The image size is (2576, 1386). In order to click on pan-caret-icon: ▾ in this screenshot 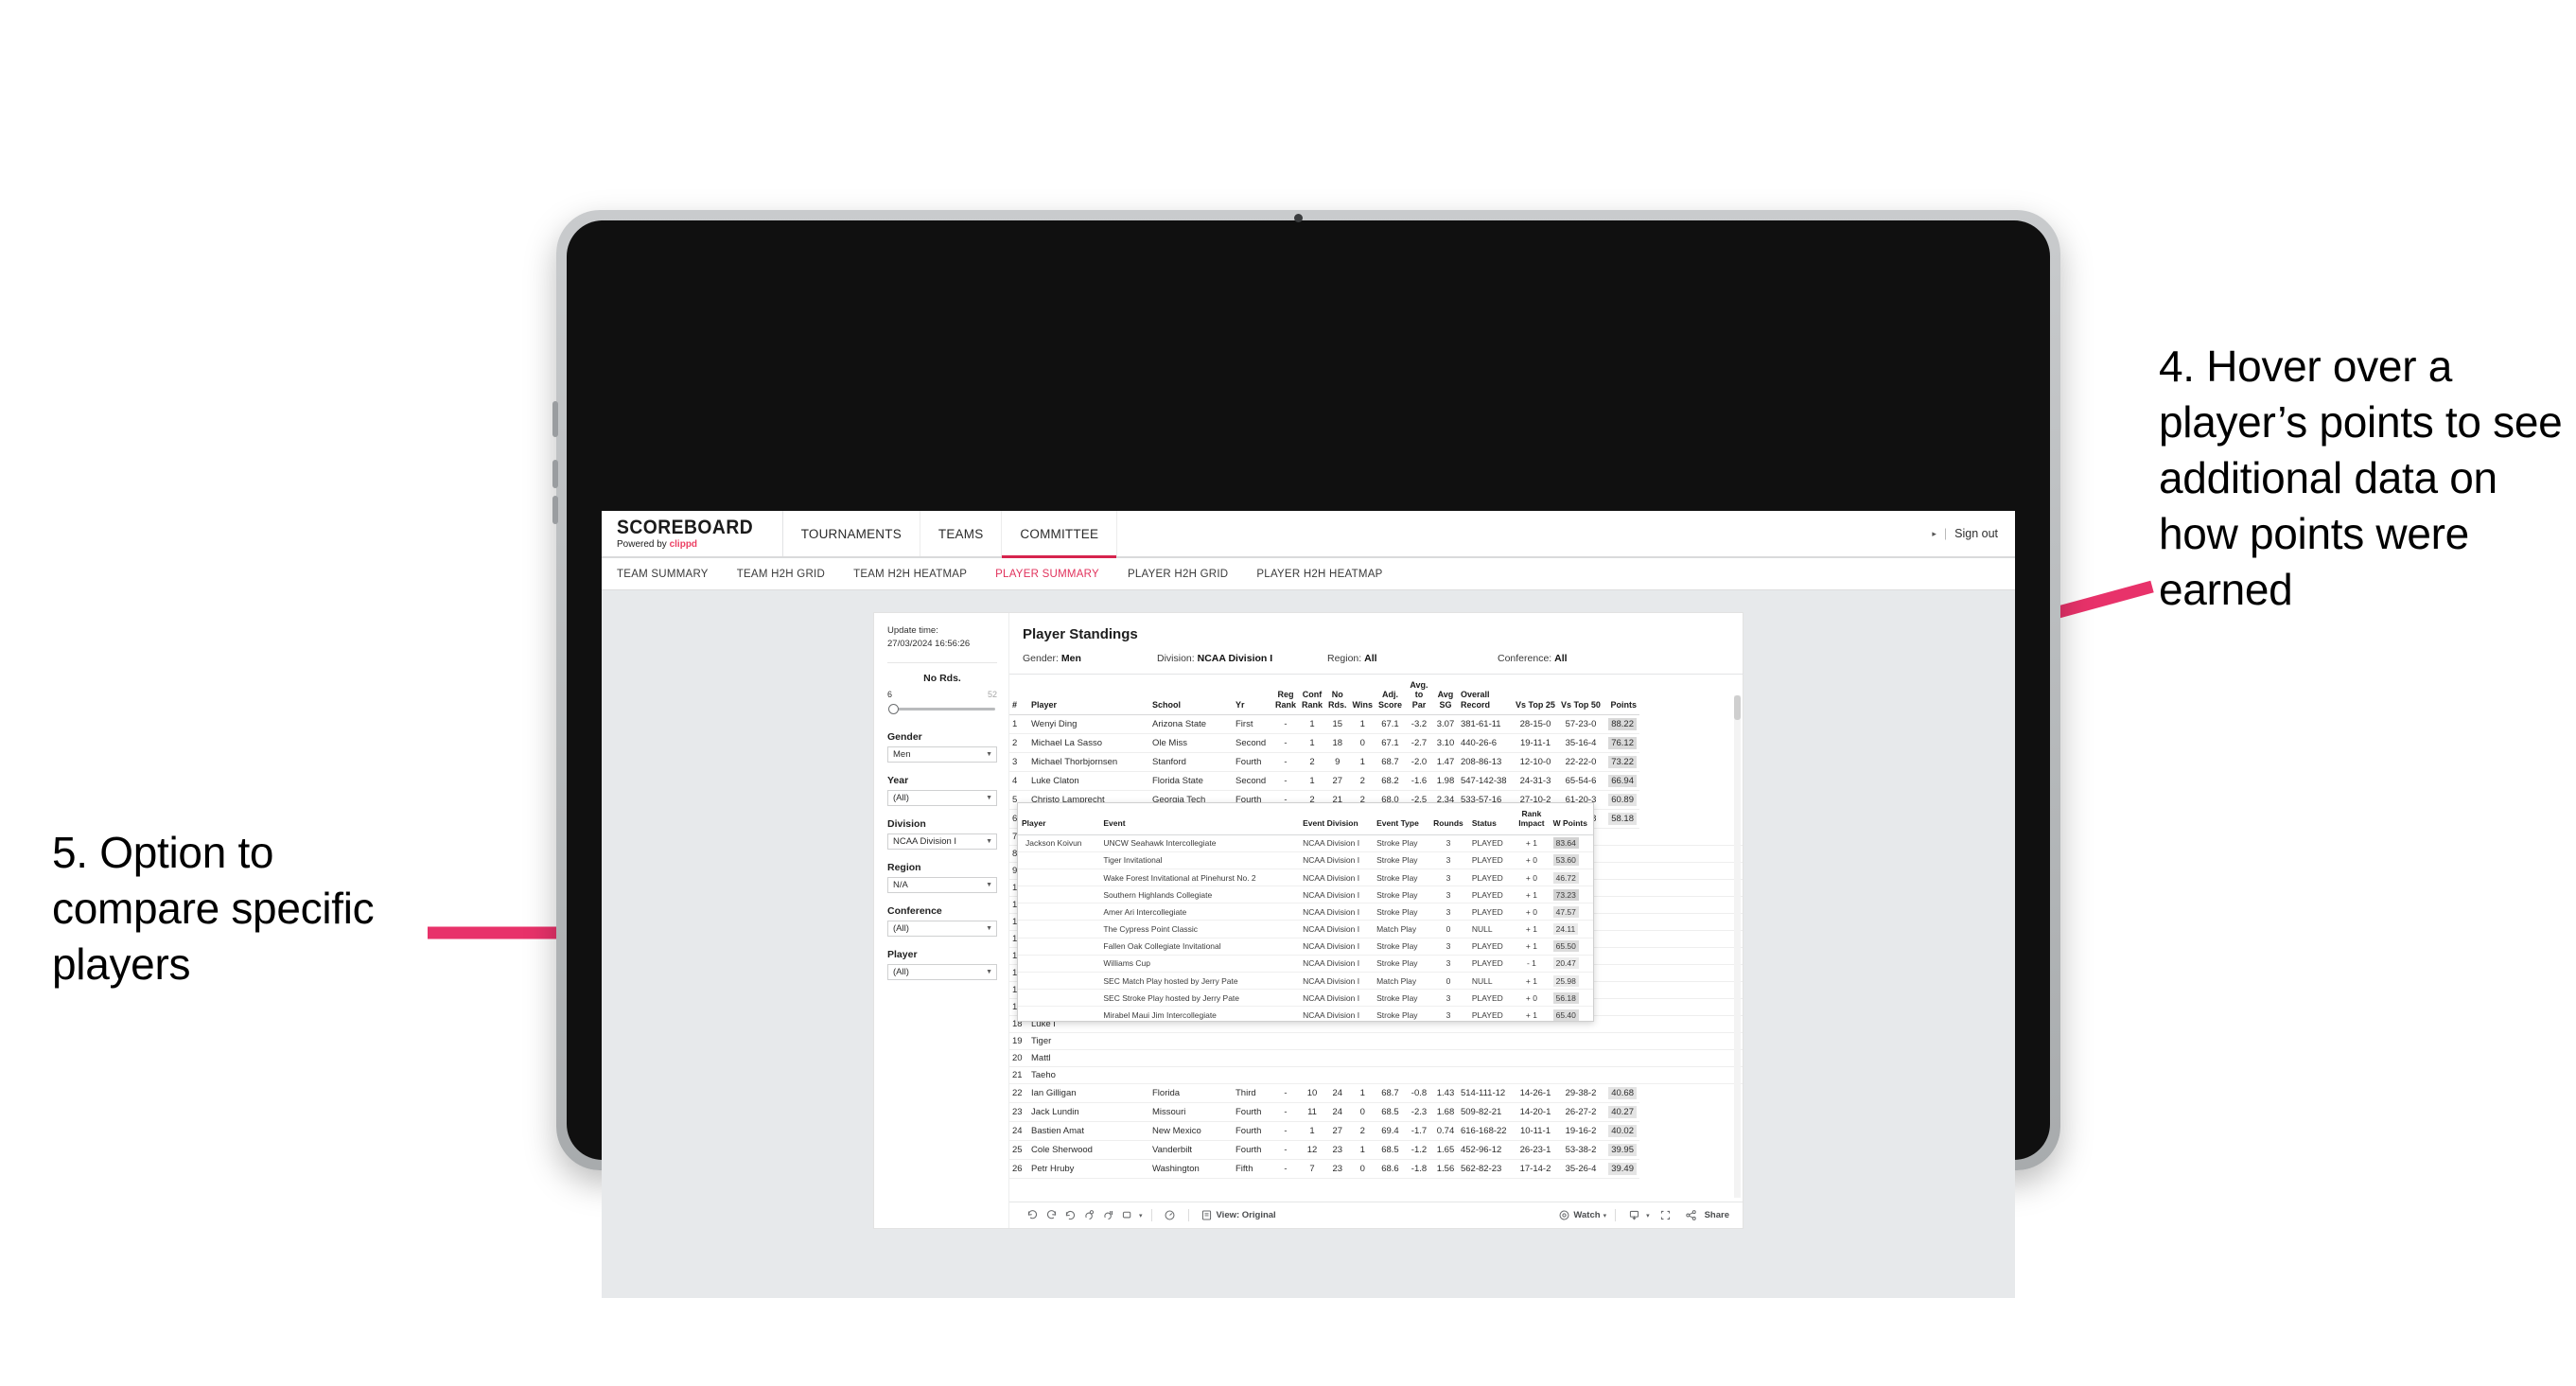, I will do `click(1141, 1215)`.